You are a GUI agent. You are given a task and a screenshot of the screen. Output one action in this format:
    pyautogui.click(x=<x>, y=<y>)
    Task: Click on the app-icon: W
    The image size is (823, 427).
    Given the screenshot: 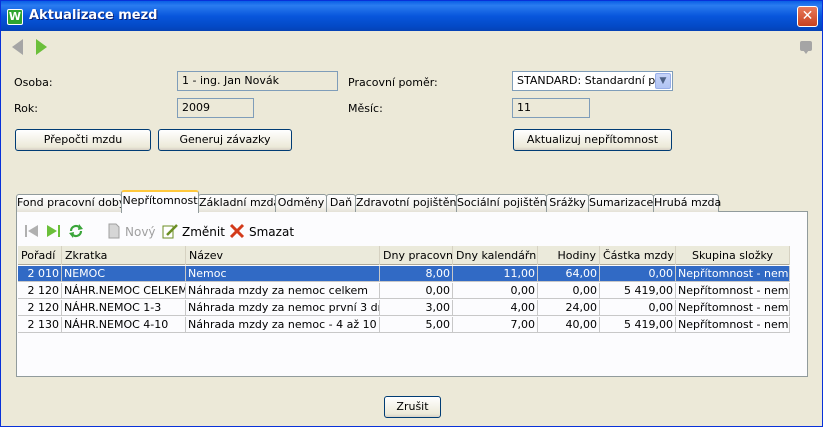 What is the action you would take?
    pyautogui.click(x=15, y=17)
    